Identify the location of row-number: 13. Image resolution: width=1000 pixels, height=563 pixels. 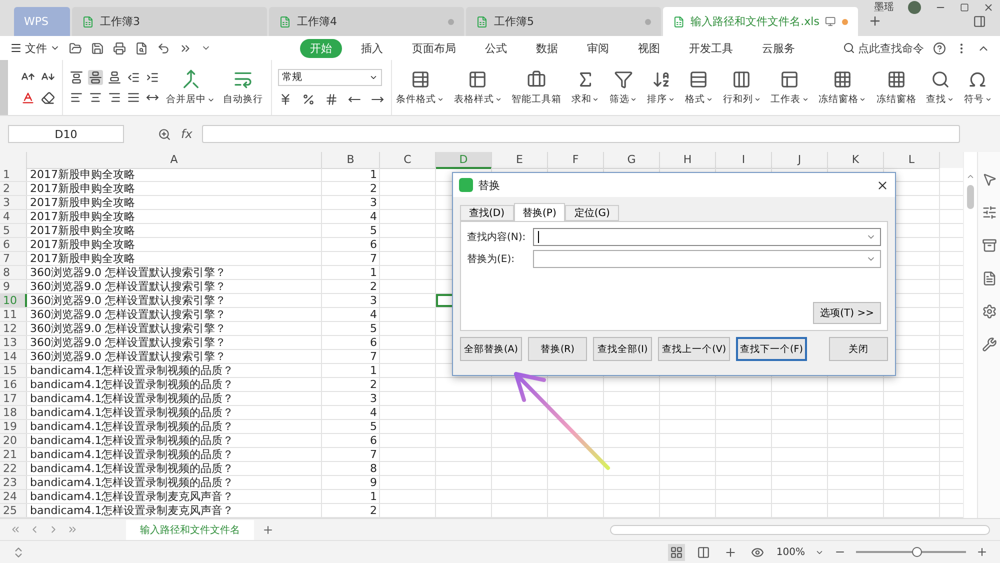
(13, 342).